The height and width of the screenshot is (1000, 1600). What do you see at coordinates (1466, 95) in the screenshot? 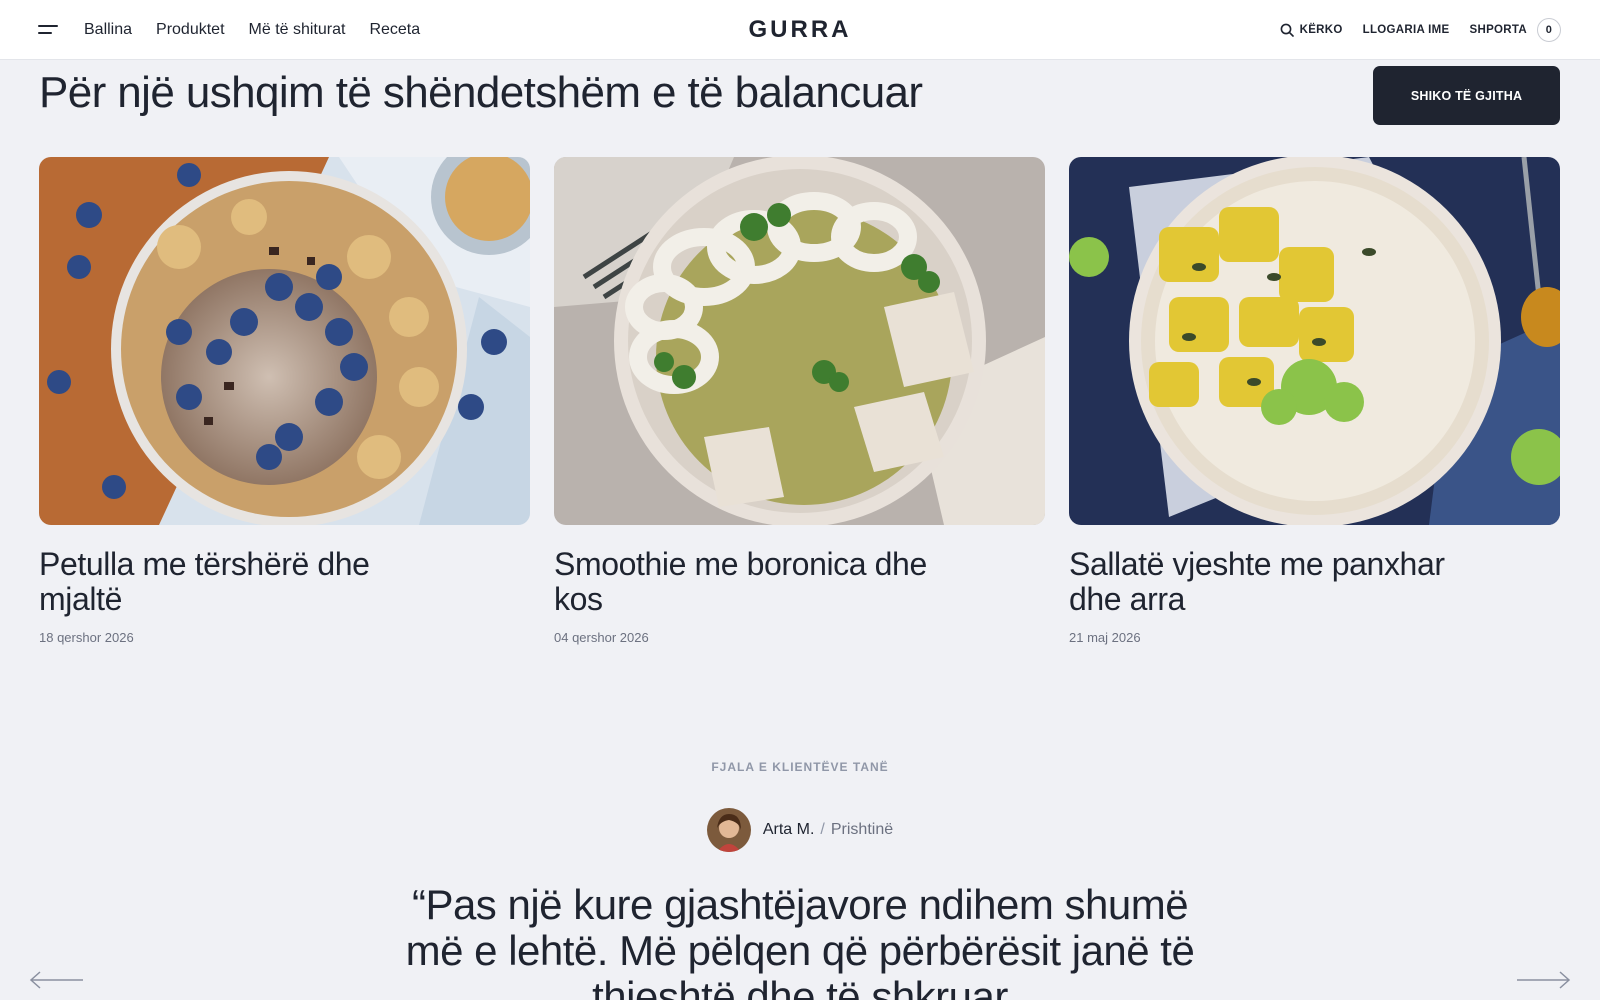
I see `view-all-button: SHIKO TË GJITHA` at bounding box center [1466, 95].